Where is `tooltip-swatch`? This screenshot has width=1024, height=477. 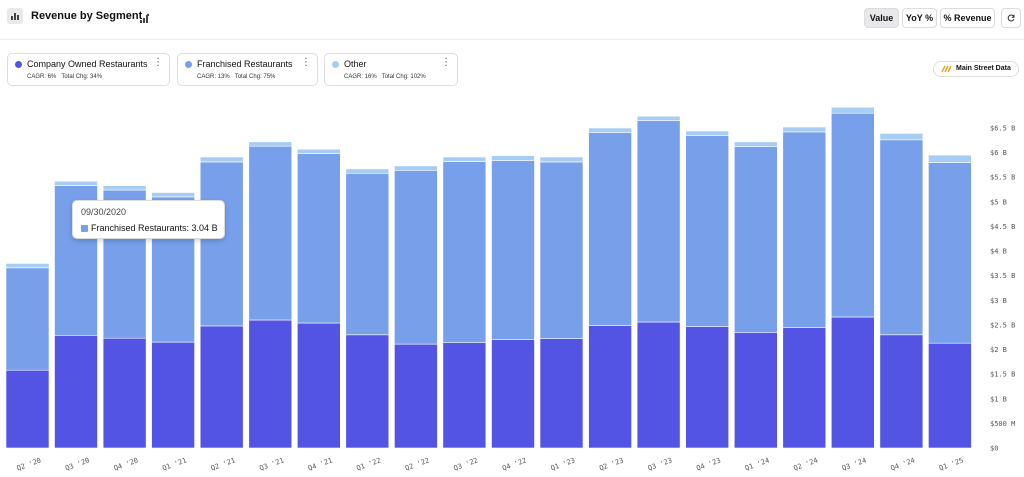
tooltip-swatch is located at coordinates (84, 228).